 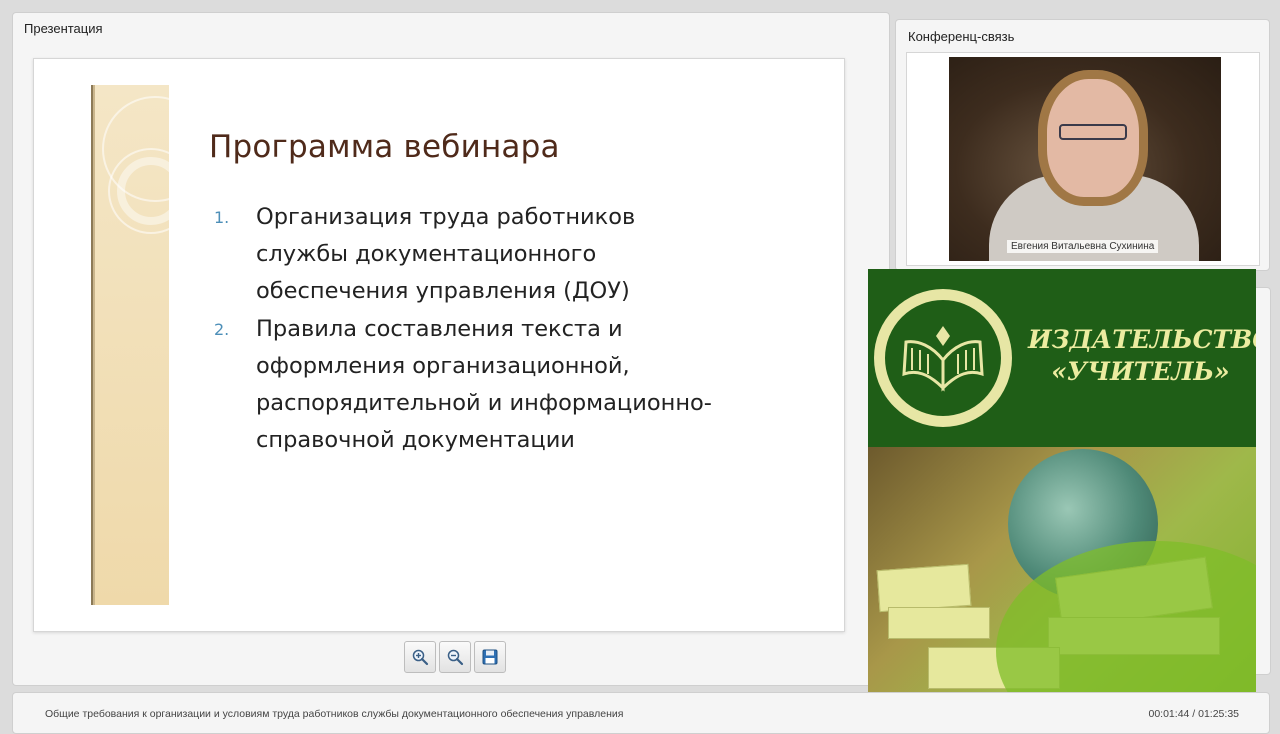 I want to click on slide-zoom-toolbar, so click(x=455, y=657).